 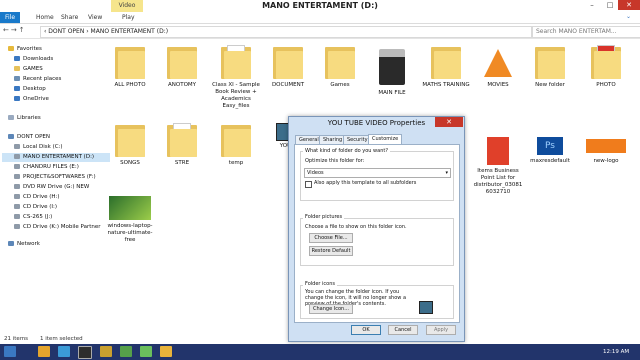 What do you see at coordinates (69, 17) in the screenshot?
I see `tab-share: Share` at bounding box center [69, 17].